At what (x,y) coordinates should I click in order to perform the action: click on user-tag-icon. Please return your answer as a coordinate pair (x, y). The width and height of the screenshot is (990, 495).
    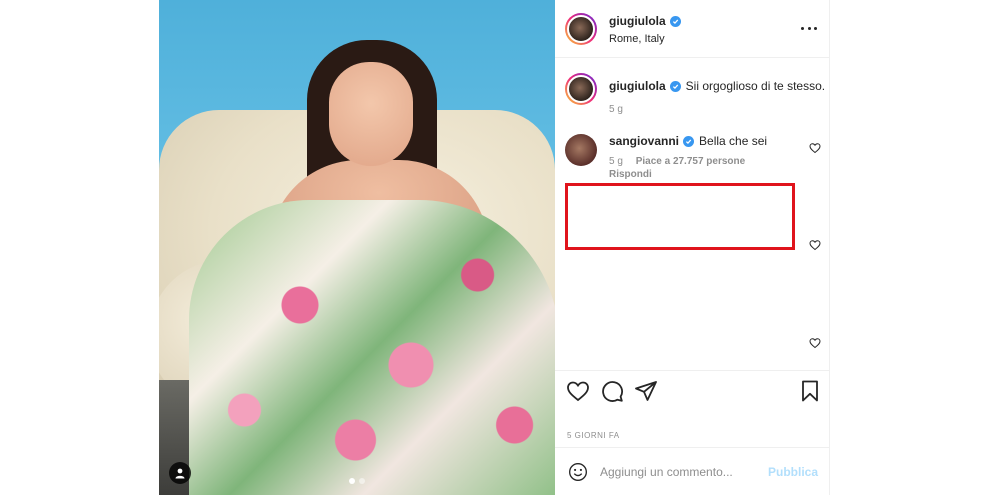
    Looking at the image, I should click on (180, 473).